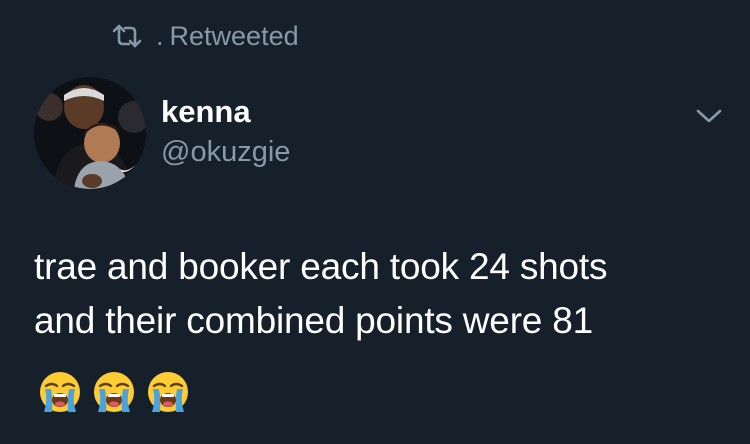 Image resolution: width=750 pixels, height=444 pixels. What do you see at coordinates (127, 36) in the screenshot?
I see `retweet-icon` at bounding box center [127, 36].